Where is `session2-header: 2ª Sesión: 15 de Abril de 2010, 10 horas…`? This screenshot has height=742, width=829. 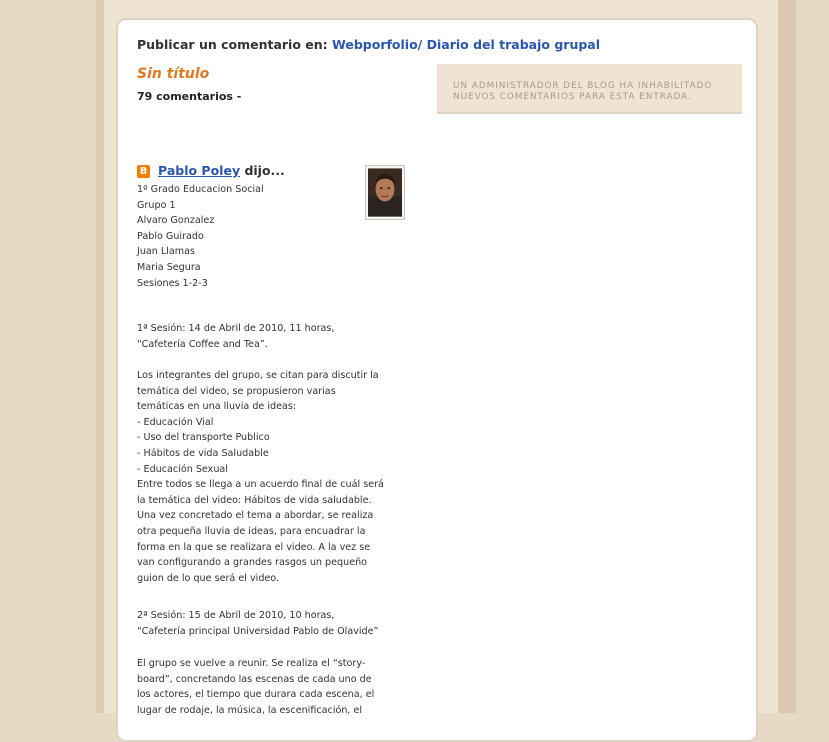
session2-header: 2ª Sesión: 15 de Abril de 2010, 10 horas… is located at coordinates (282, 623).